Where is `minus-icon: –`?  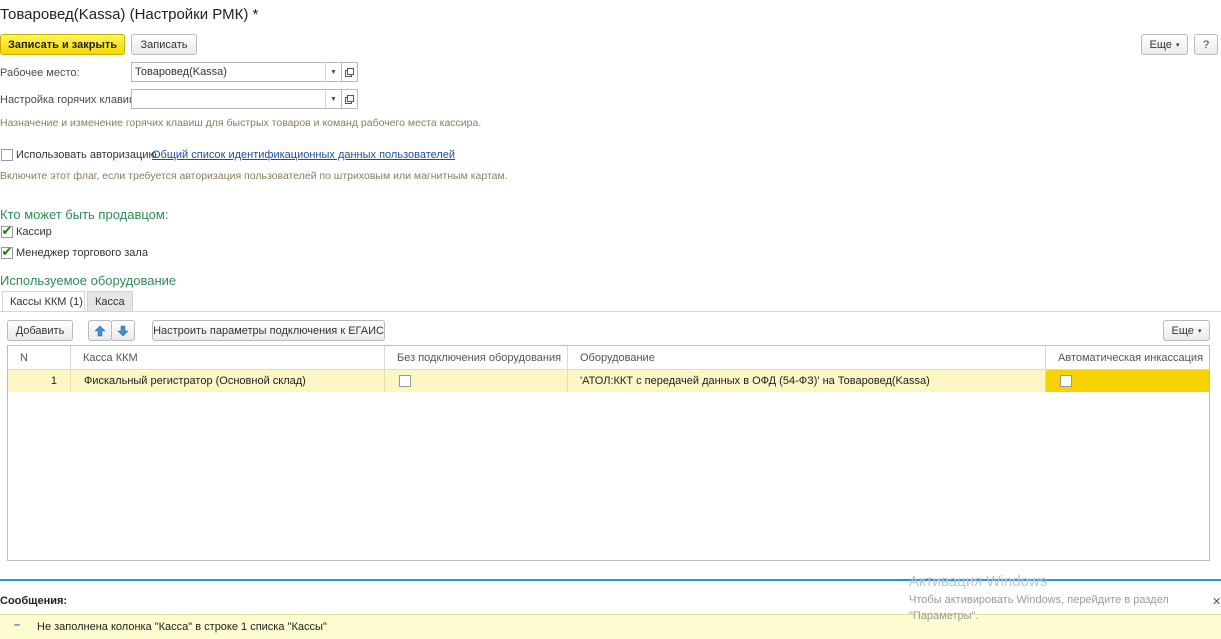 minus-icon: – is located at coordinates (17, 625).